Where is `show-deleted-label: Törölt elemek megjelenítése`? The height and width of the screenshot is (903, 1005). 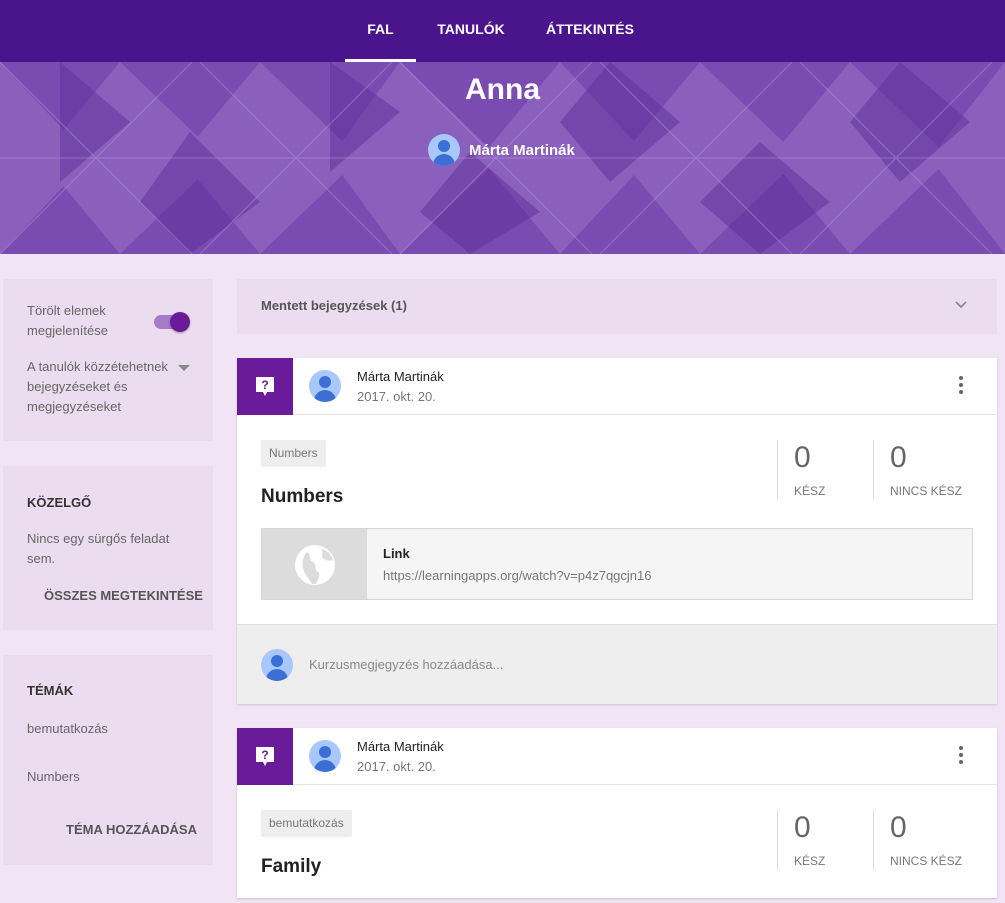 show-deleted-label: Törölt elemek megjelenítése is located at coordinates (67, 320).